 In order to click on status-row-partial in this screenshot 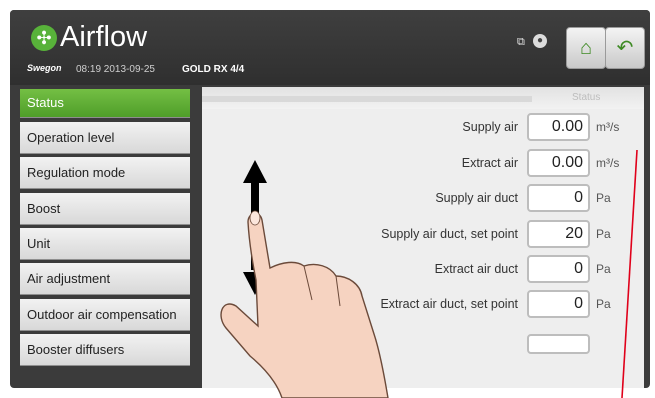, I will do `click(423, 340)`.